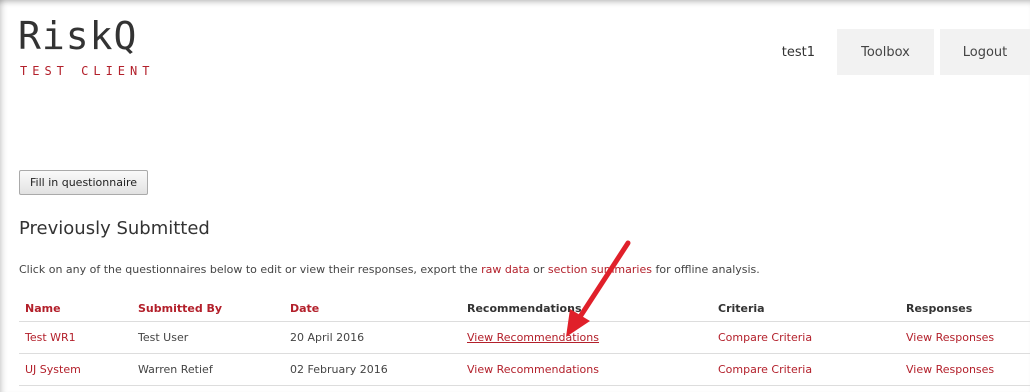 The height and width of the screenshot is (392, 1030). I want to click on fill-questionnaire-button: Fill in questionnaire, so click(84, 182).